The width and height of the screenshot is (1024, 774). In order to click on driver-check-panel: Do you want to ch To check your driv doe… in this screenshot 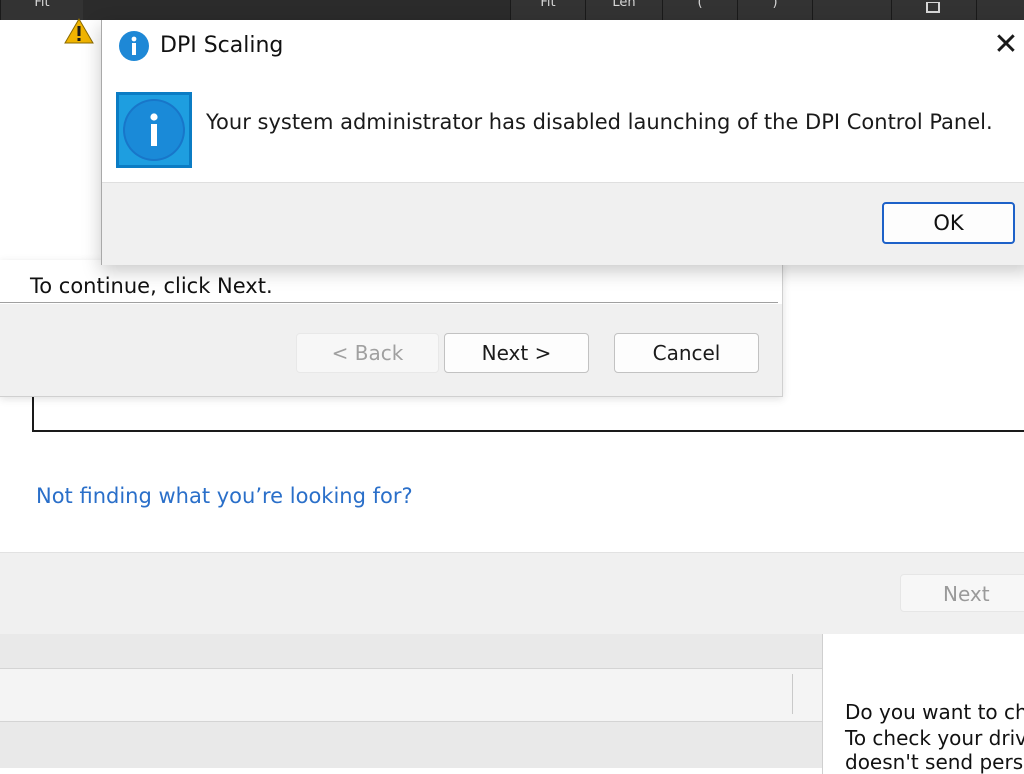, I will do `click(923, 704)`.